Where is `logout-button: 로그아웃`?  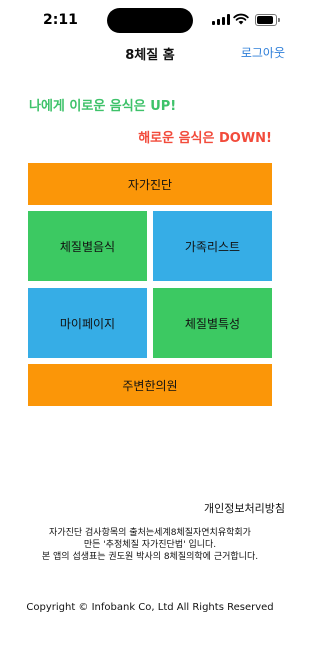
logout-button: 로그아웃 is located at coordinates (263, 52).